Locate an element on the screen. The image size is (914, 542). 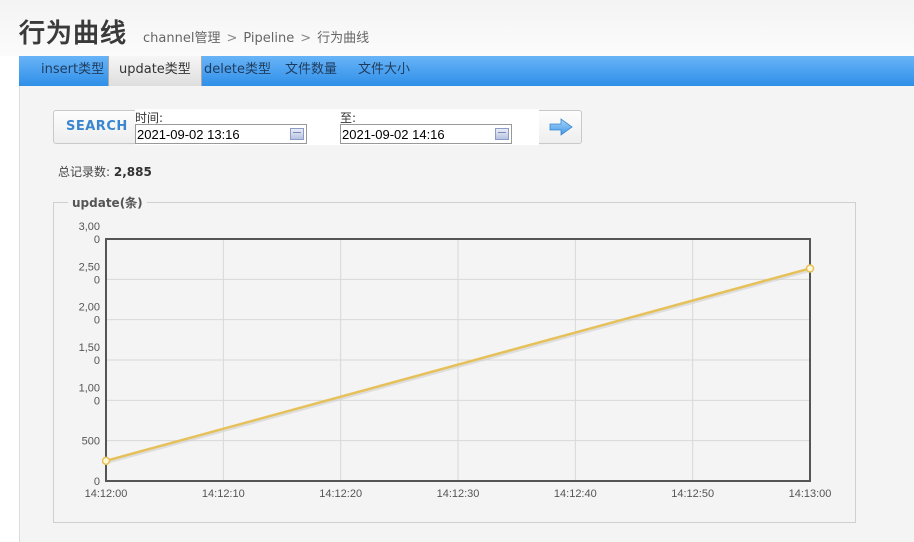
tab-file-count: 文件数量 is located at coordinates (311, 71).